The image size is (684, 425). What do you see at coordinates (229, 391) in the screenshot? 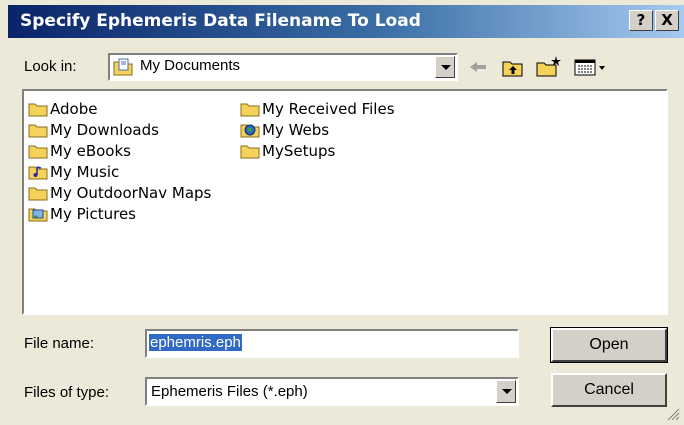
I see `files-of-type-value: Ephemeris Files (*.eph)` at bounding box center [229, 391].